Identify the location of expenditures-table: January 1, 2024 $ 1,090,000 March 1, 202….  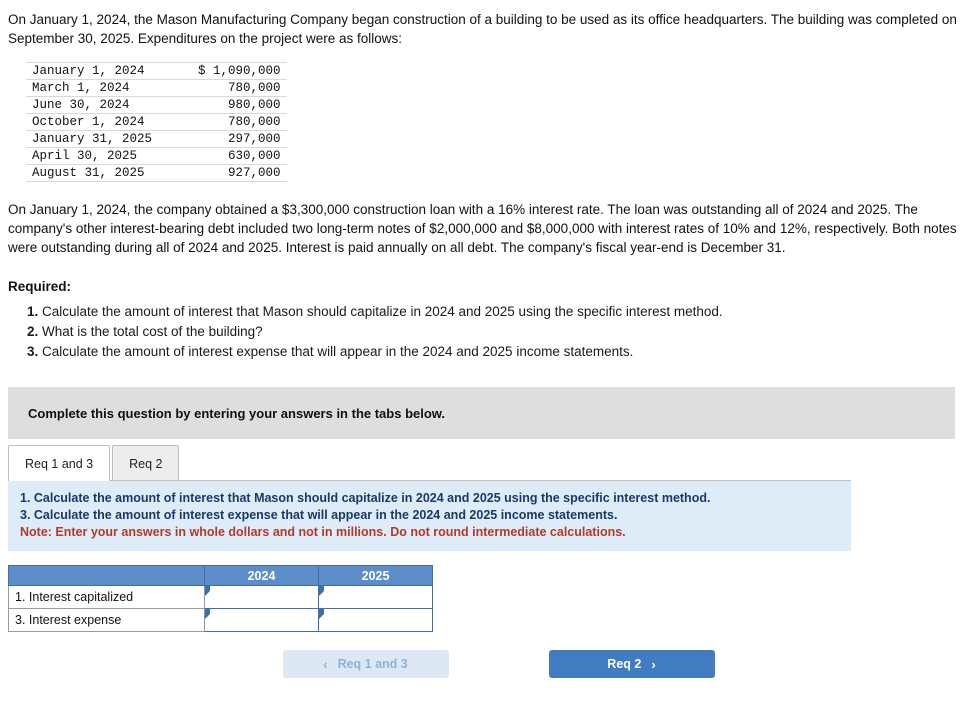
(156, 122).